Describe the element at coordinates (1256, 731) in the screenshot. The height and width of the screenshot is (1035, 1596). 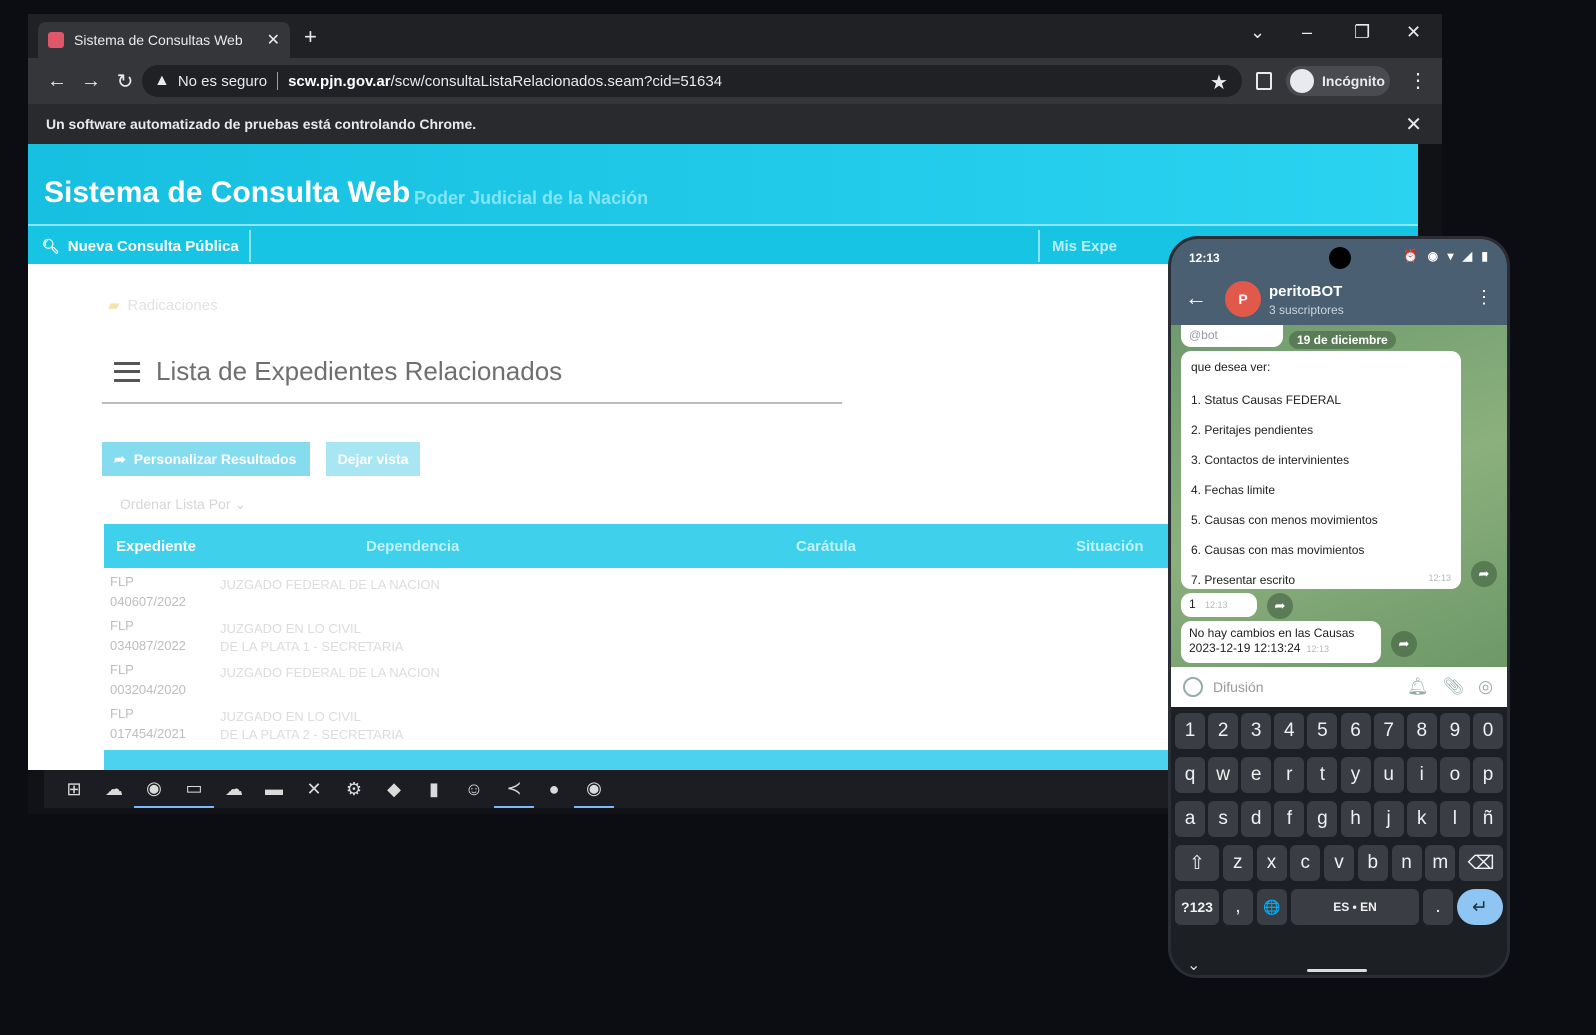
I see `key: 3` at that location.